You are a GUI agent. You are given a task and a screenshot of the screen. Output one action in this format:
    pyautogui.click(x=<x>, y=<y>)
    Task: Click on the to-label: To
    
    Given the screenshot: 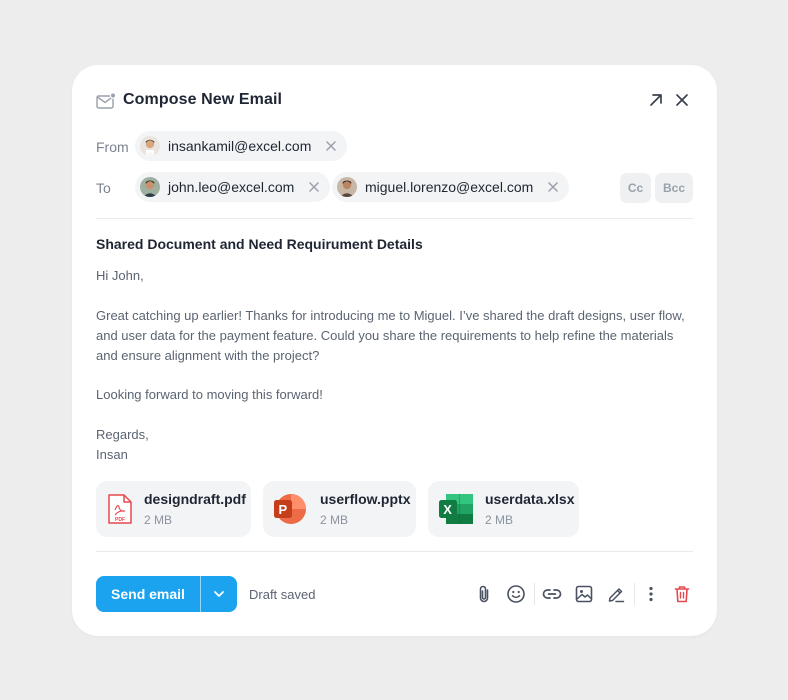 What is the action you would take?
    pyautogui.click(x=103, y=188)
    